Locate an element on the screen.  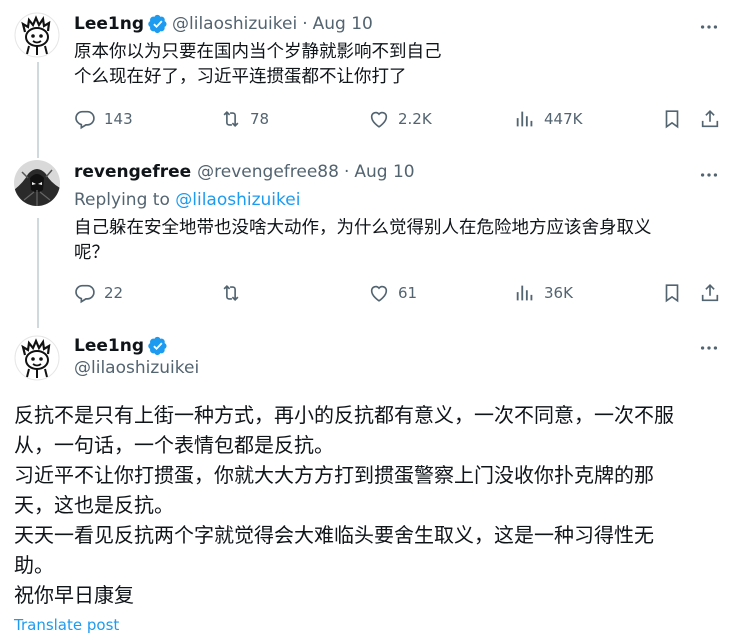
reply-button: 143 is located at coordinates (103, 119).